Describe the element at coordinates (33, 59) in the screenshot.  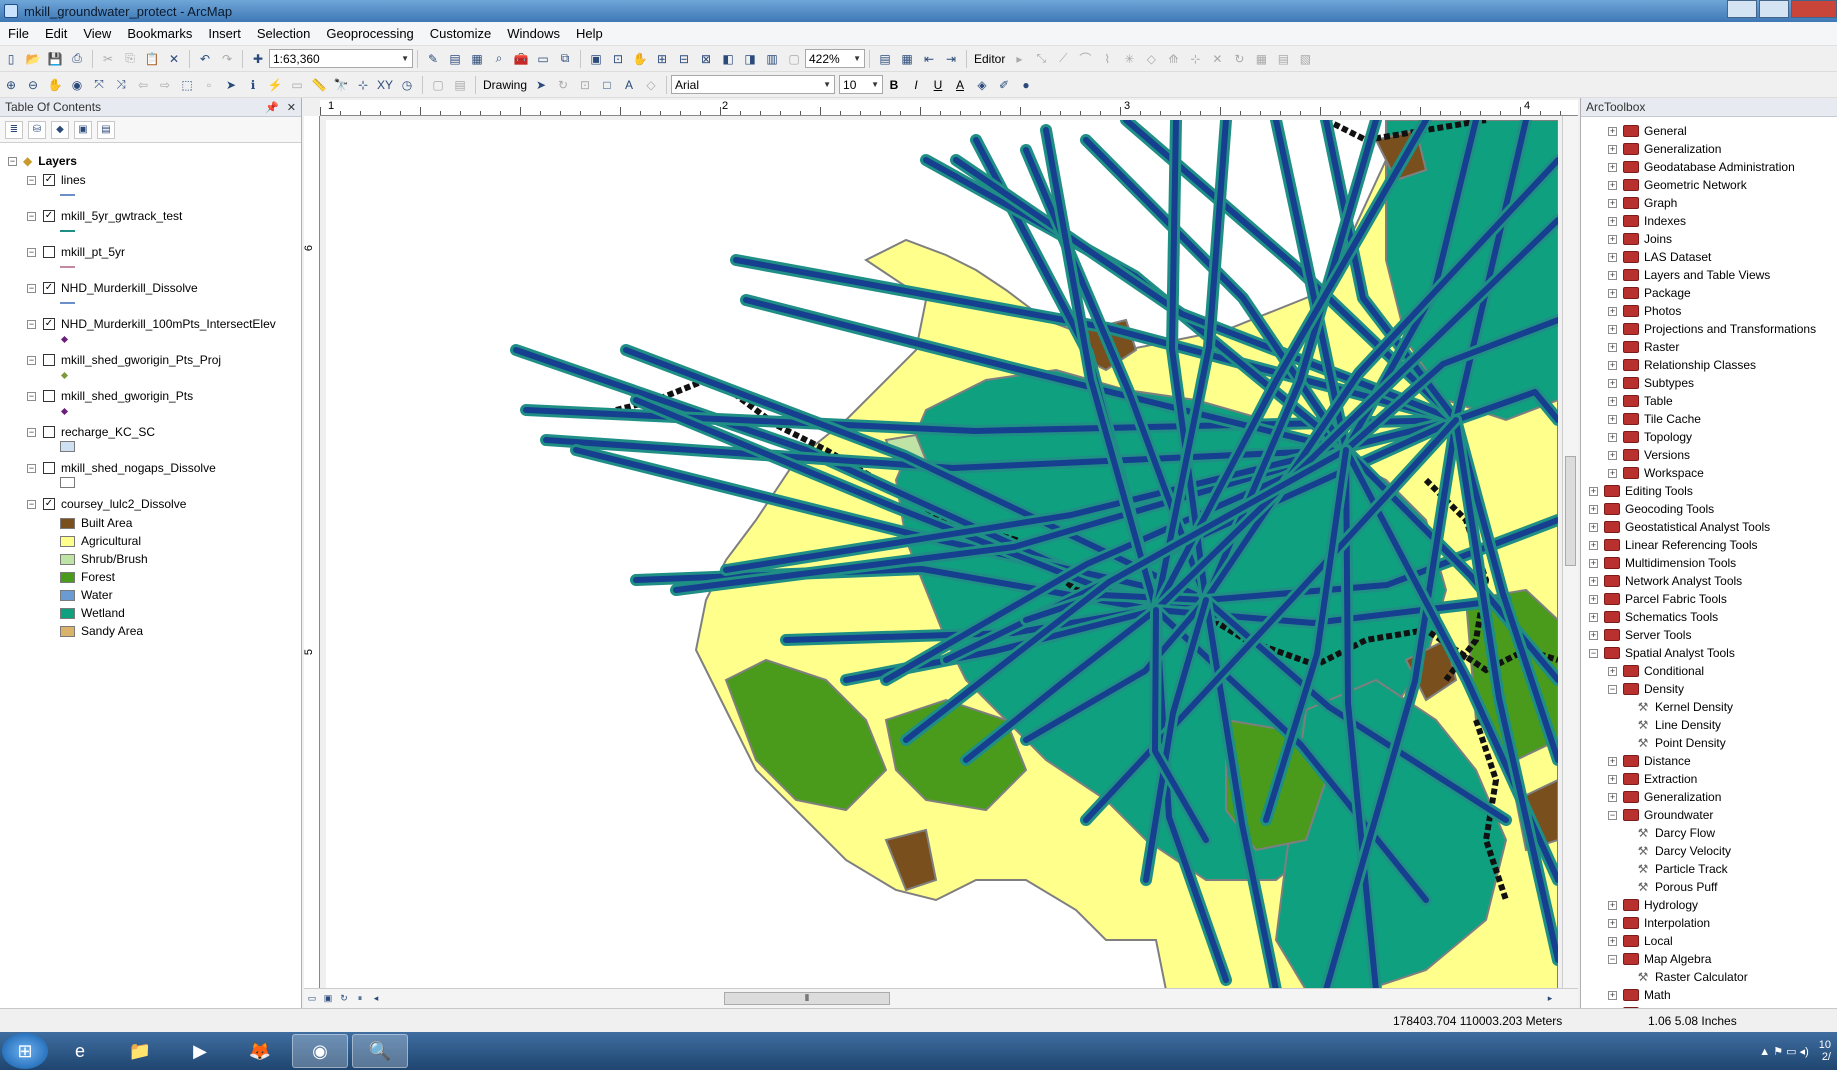
I see `open-folder-icon: 📂` at that location.